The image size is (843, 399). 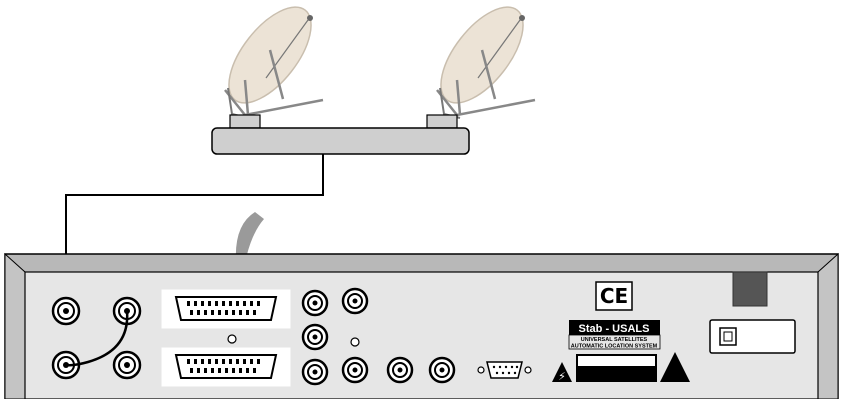 I want to click on lnb-in-1-connector, so click(x=66, y=311).